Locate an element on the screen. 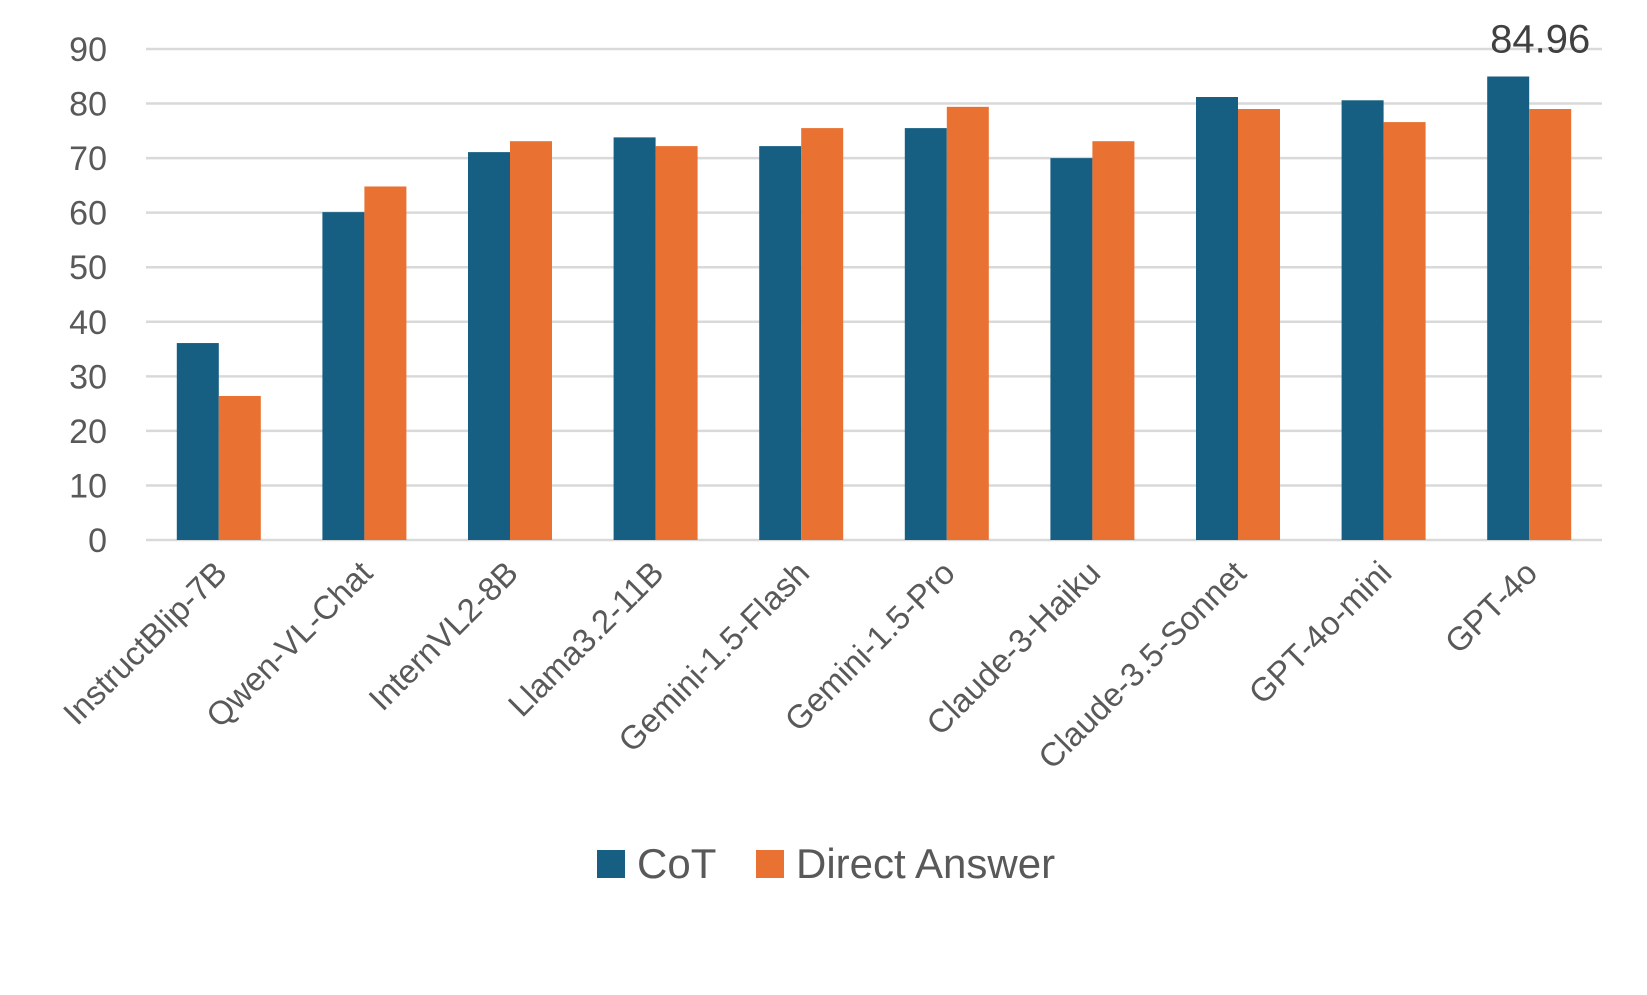  legend-label: CoT is located at coordinates (676, 863).